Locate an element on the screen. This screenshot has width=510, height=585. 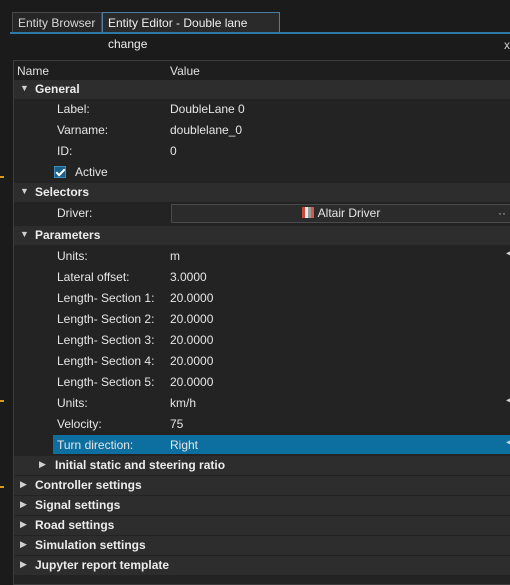
property-row-velocity: Velocity: 75 is located at coordinates (262, 424).